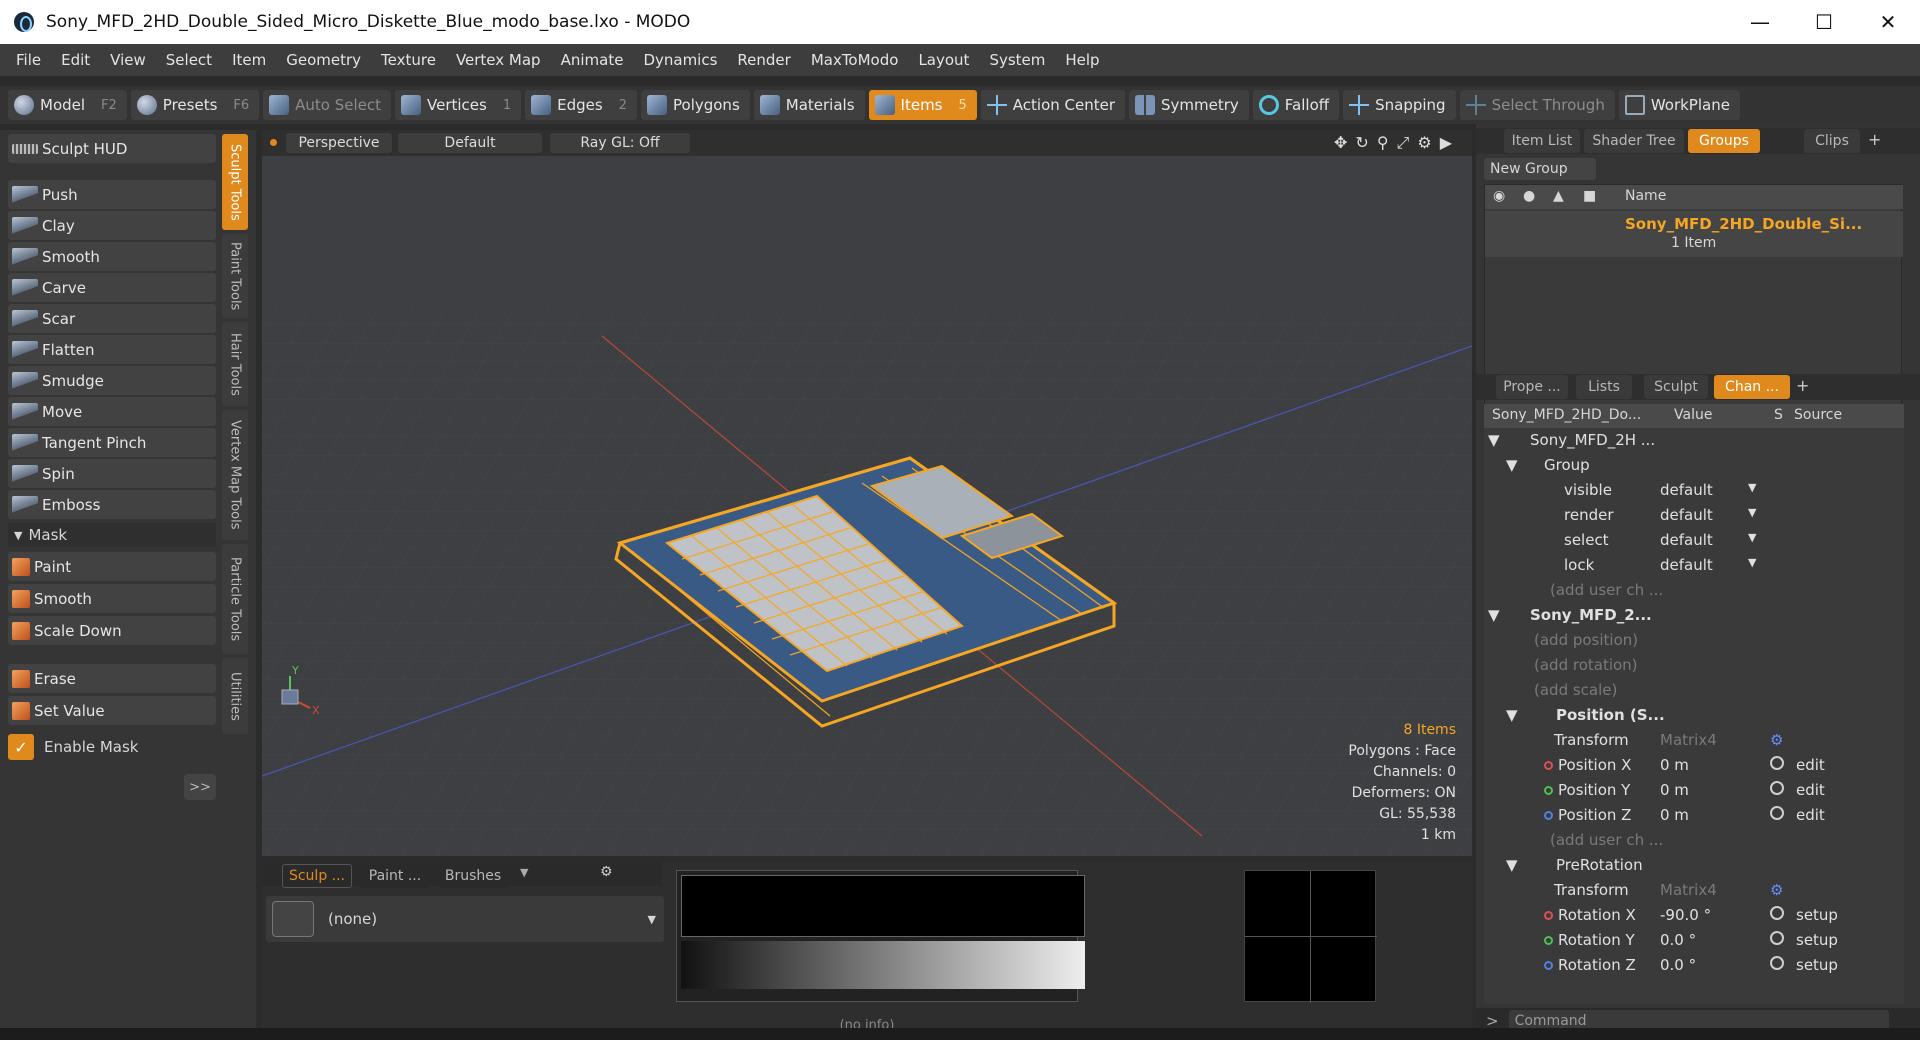 The height and width of the screenshot is (1040, 1920). I want to click on tab-utilities: Utilities, so click(235, 696).